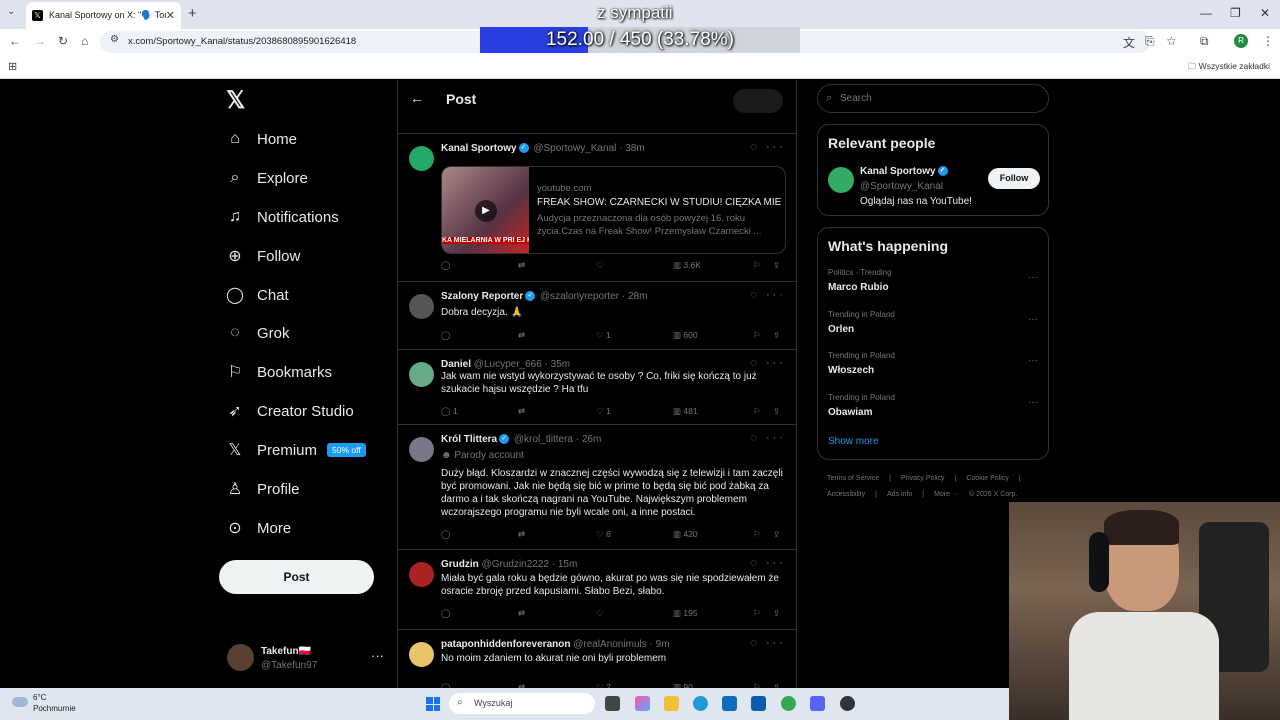 This screenshot has height=720, width=1280. I want to click on footer-link: Privacy Policy, so click(923, 478).